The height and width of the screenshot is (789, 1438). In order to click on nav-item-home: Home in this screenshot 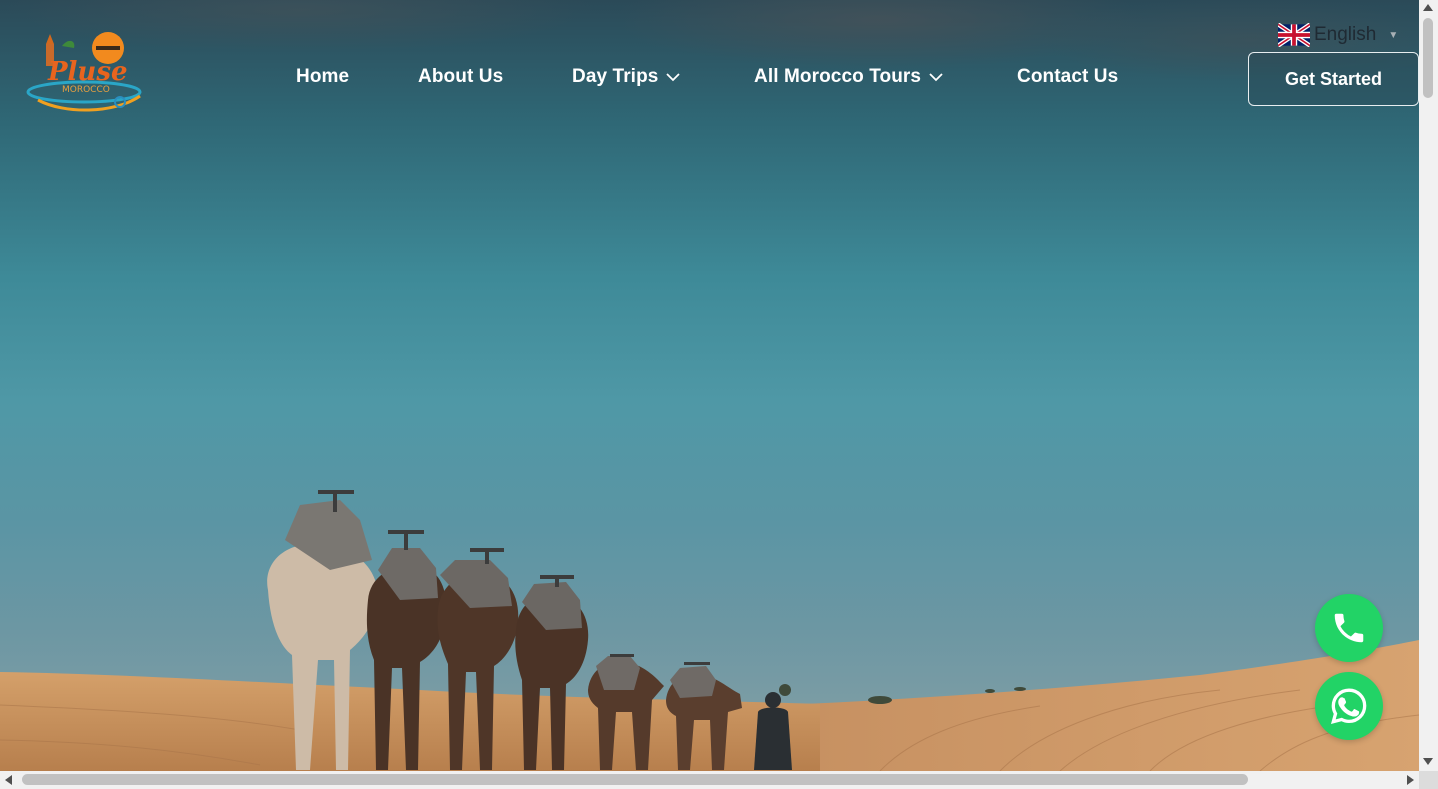, I will do `click(322, 77)`.